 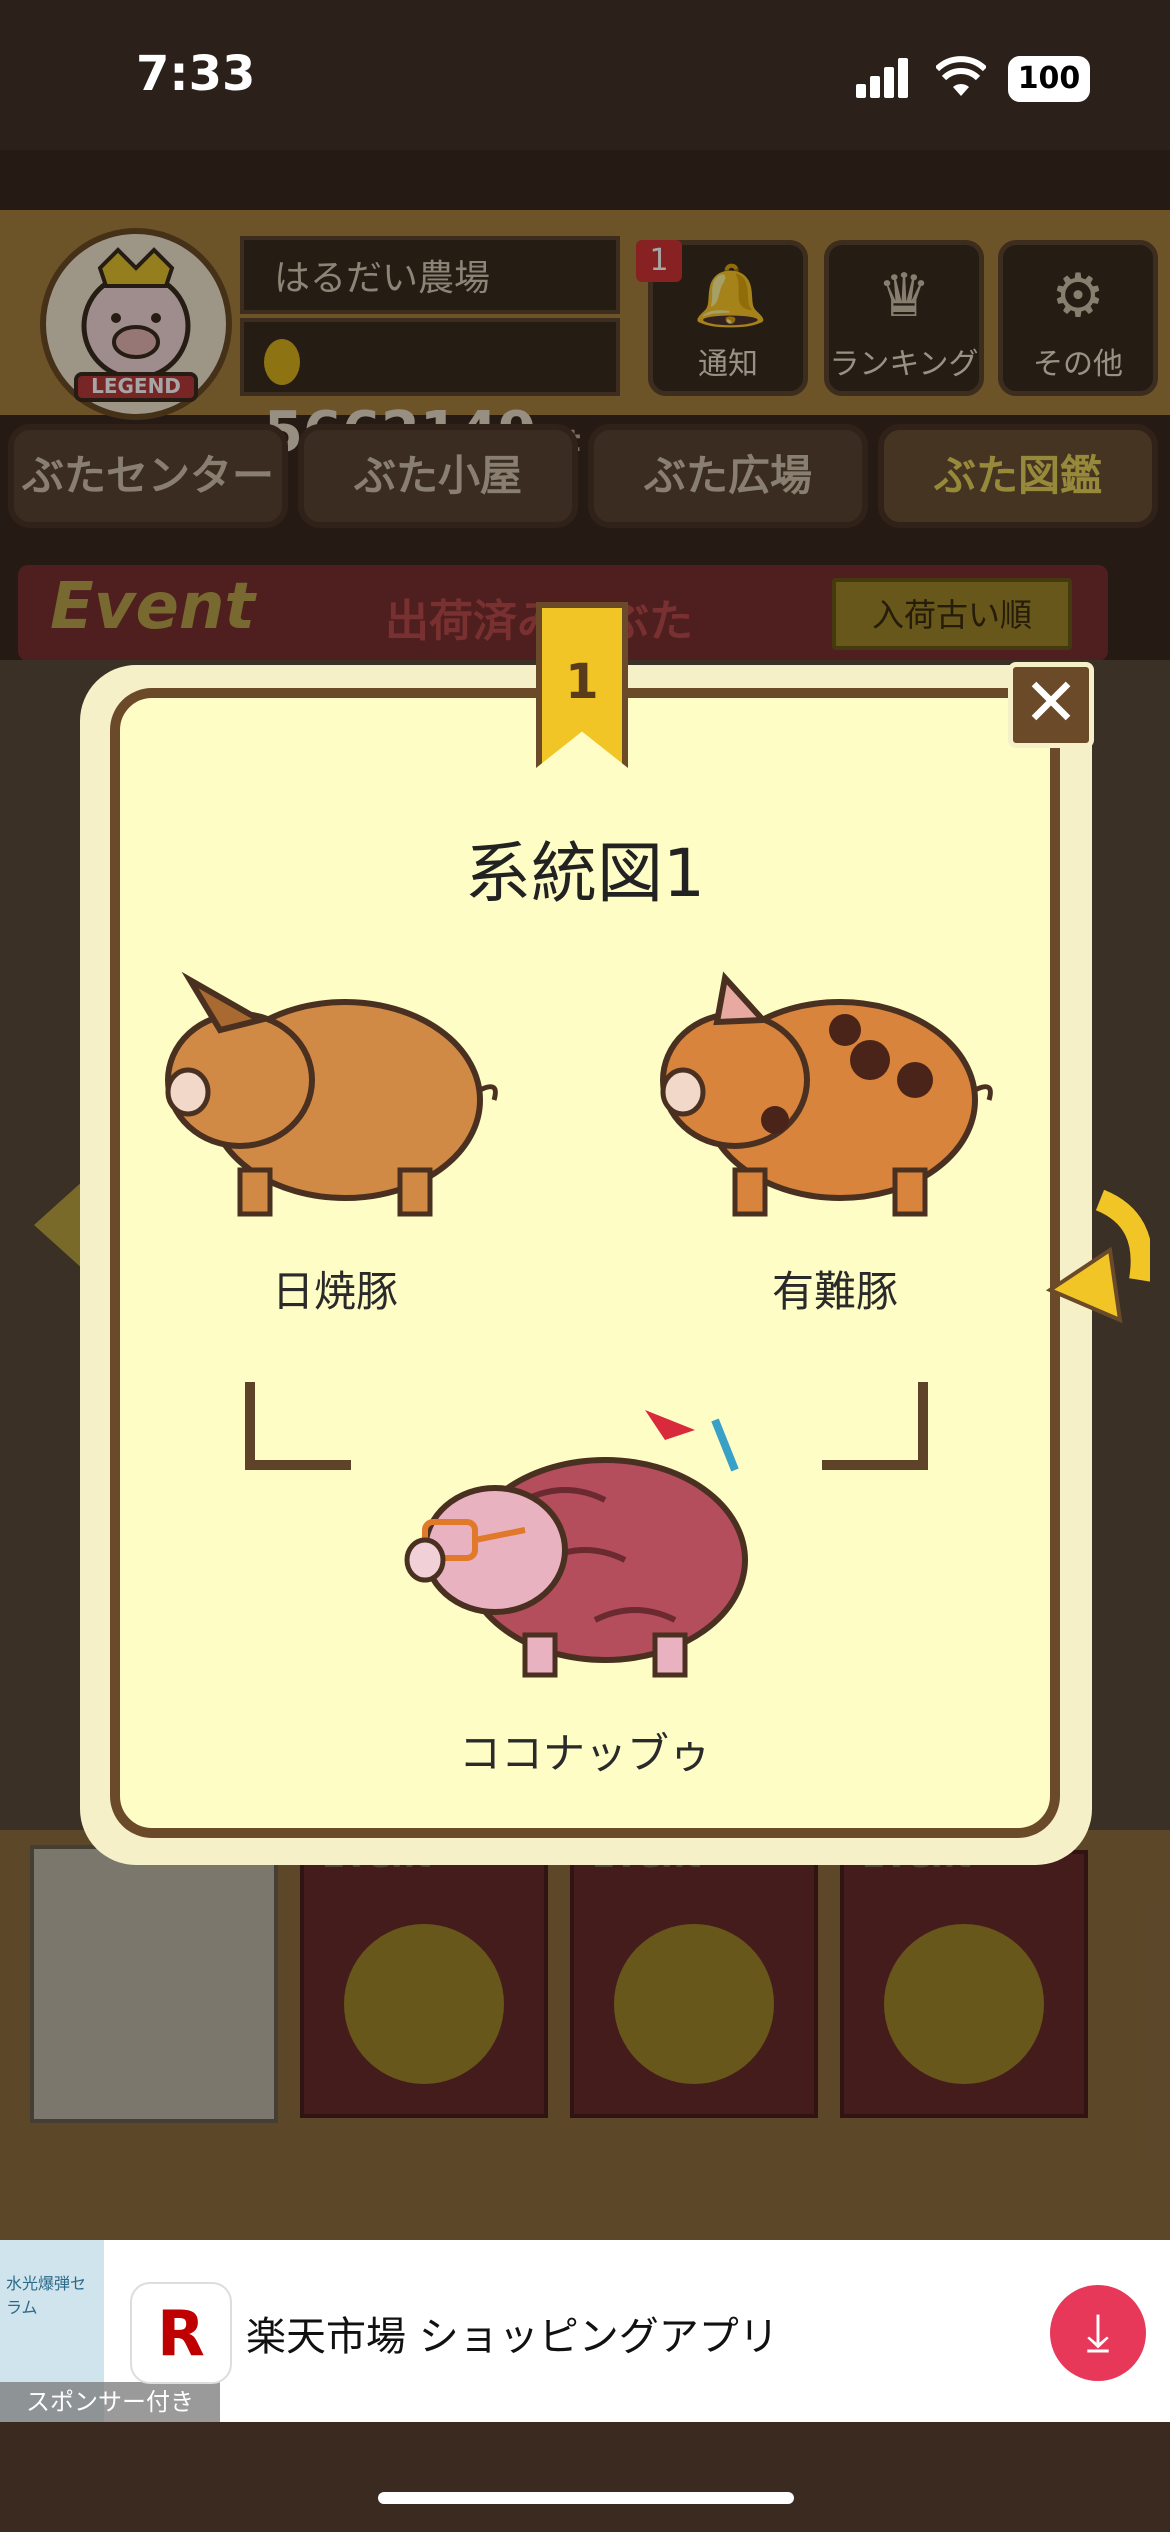 What do you see at coordinates (886, 78) in the screenshot?
I see `signal-icon` at bounding box center [886, 78].